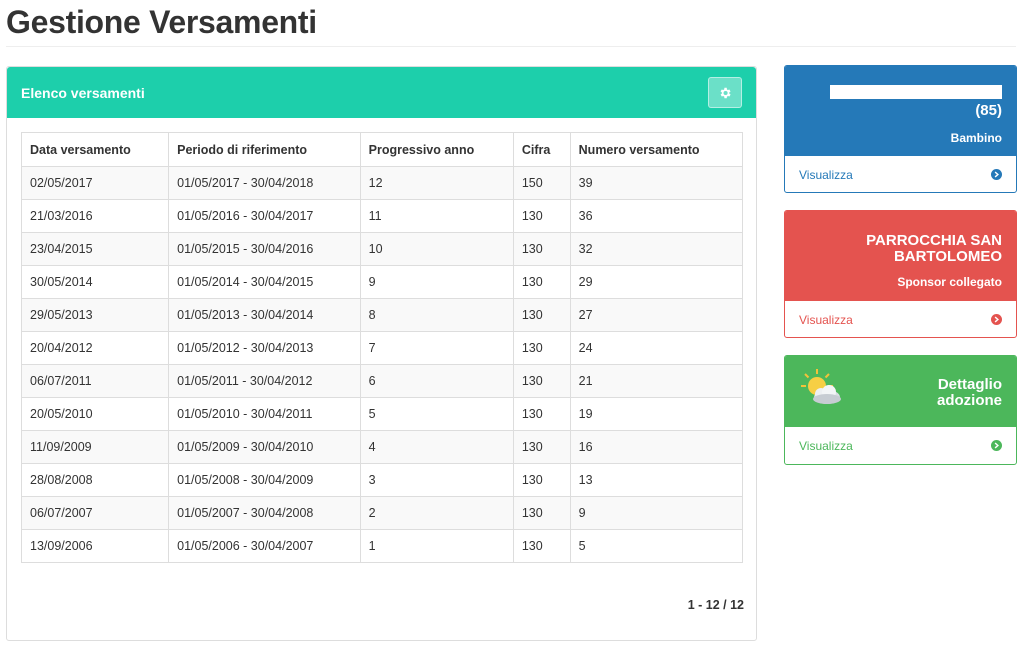 This screenshot has width=1024, height=652. I want to click on adoption-view-label: Visualizza, so click(826, 445).